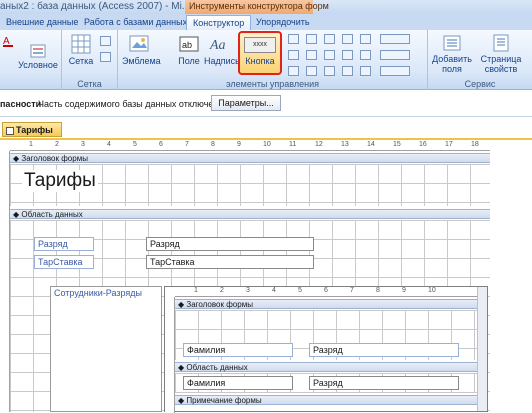 This screenshot has height=413, width=532. Describe the element at coordinates (105, 57) in the screenshot. I see `spacing-icon` at that location.